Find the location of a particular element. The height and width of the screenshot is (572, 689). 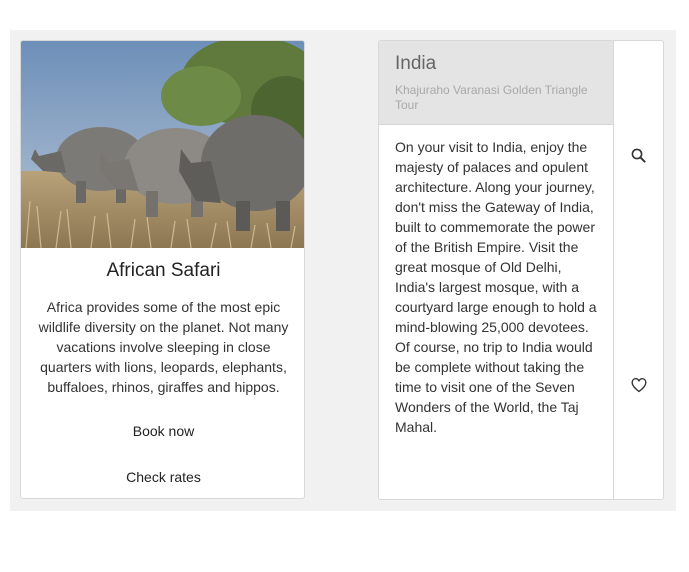

safari-title: African Safari is located at coordinates (163, 270).